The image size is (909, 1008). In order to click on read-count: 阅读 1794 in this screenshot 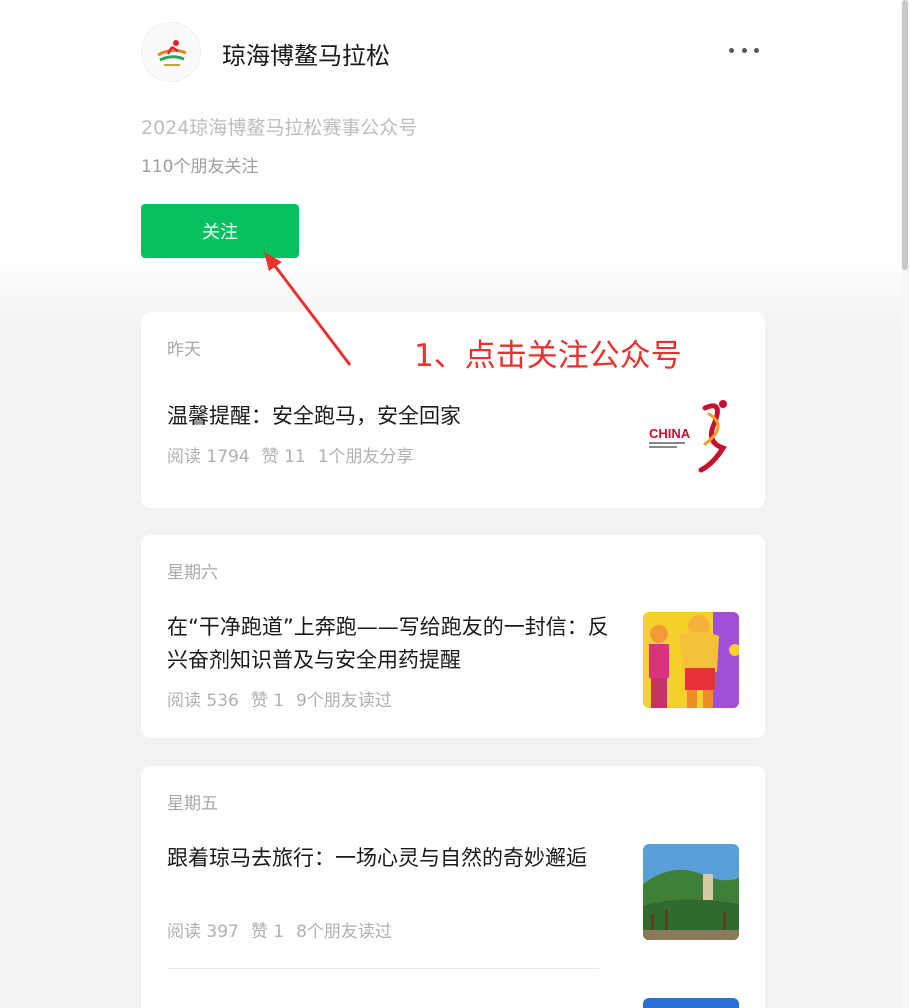, I will do `click(208, 457)`.